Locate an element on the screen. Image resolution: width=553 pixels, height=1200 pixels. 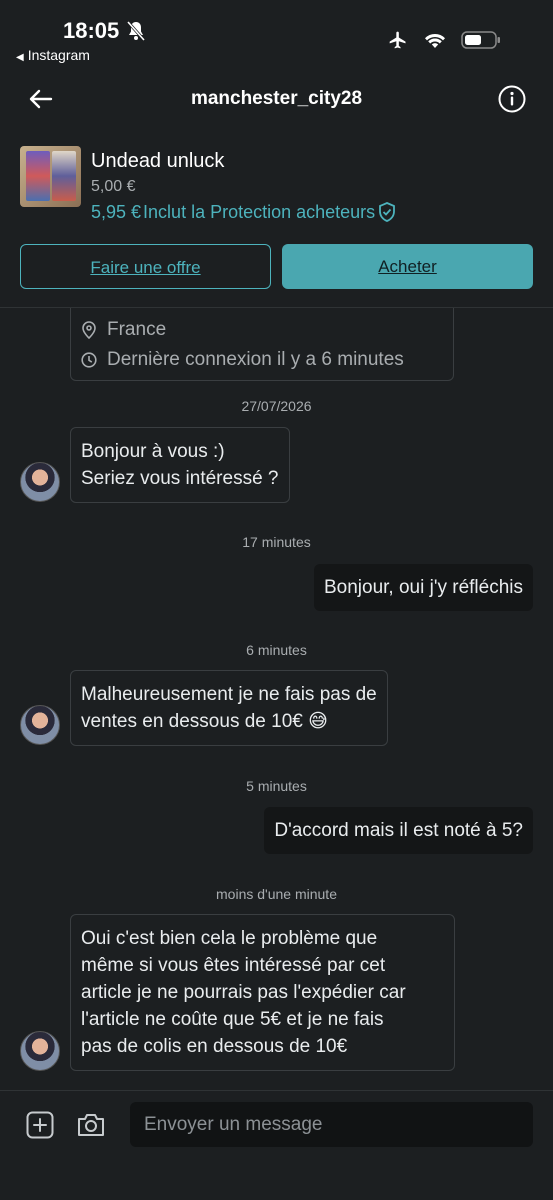
message-line: Malheureusement je ne fais pas de is located at coordinates (229, 694).